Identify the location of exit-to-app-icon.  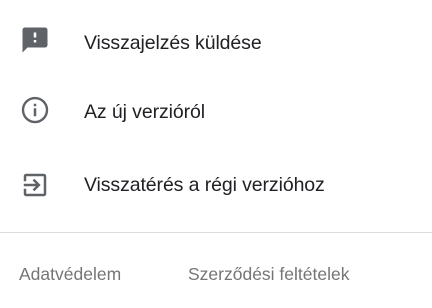
(35, 185).